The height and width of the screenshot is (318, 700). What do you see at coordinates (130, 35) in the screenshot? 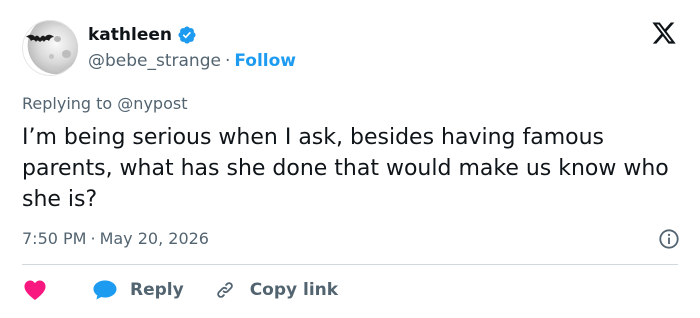
I see `display-name: kathleen` at bounding box center [130, 35].